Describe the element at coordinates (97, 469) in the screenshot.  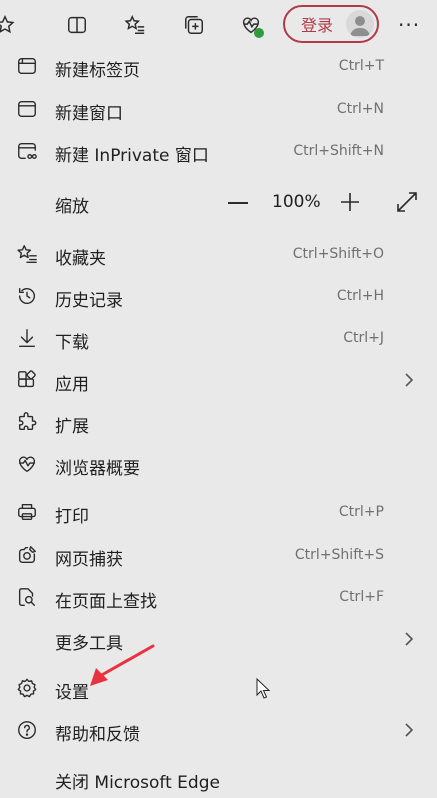
I see `browser-essentials-label: 浏览器概要` at that location.